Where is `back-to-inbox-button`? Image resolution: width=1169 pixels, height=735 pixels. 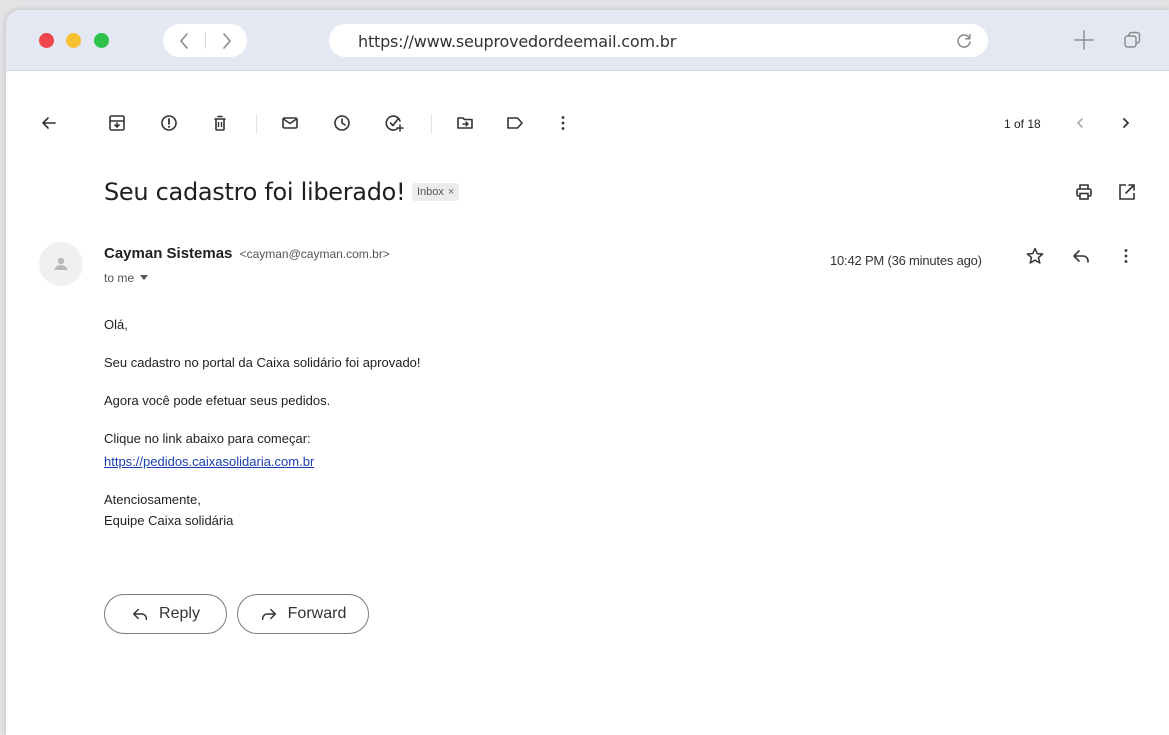
back-to-inbox-button is located at coordinates (49, 123).